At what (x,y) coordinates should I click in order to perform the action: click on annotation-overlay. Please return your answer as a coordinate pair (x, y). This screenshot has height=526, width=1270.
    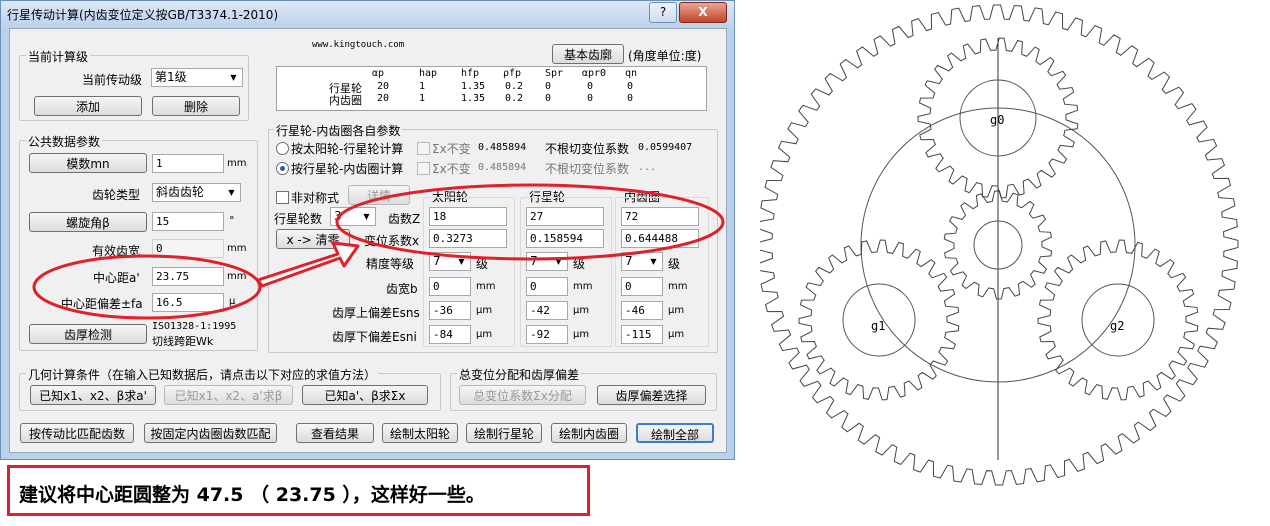
    Looking at the image, I should click on (378, 251).